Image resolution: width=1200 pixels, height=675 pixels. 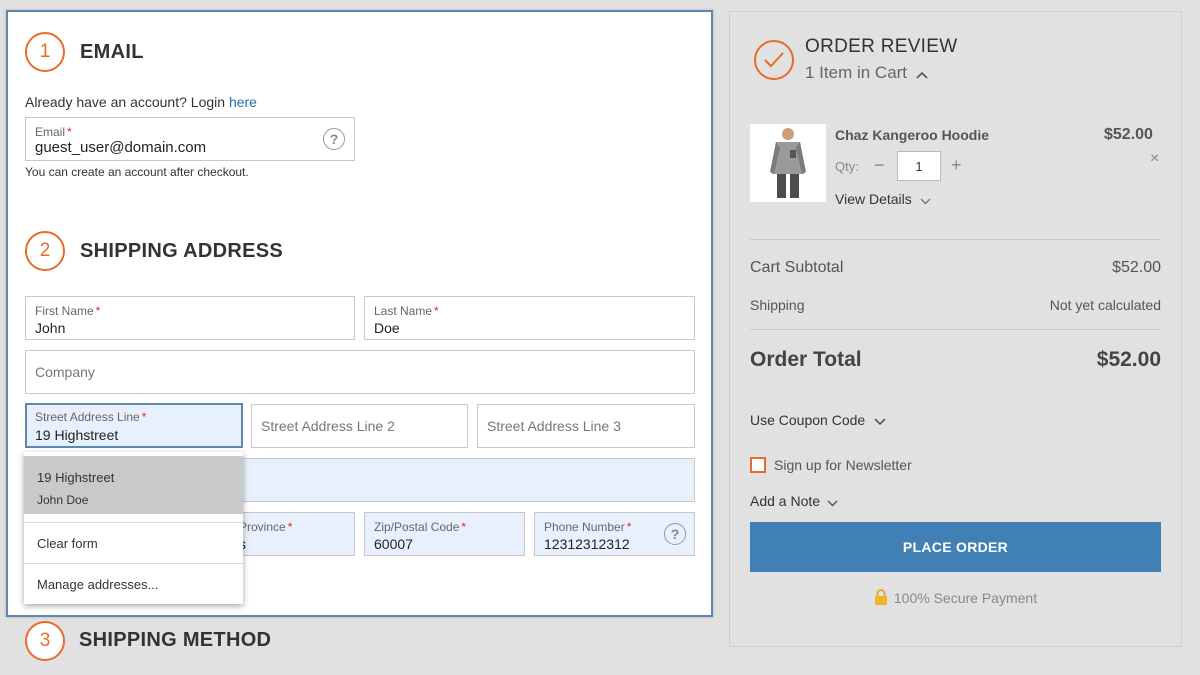 What do you see at coordinates (806, 359) in the screenshot?
I see `order-total-label: Order Total` at bounding box center [806, 359].